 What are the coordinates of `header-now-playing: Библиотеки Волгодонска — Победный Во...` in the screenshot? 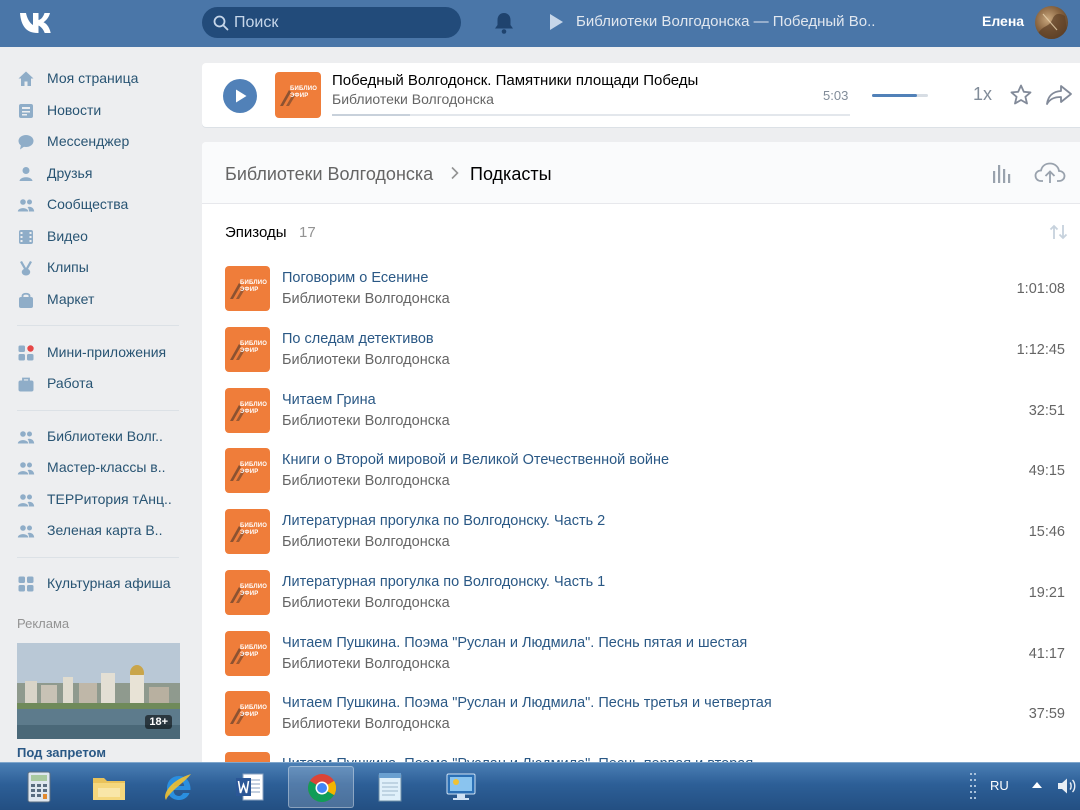 It's located at (726, 23).